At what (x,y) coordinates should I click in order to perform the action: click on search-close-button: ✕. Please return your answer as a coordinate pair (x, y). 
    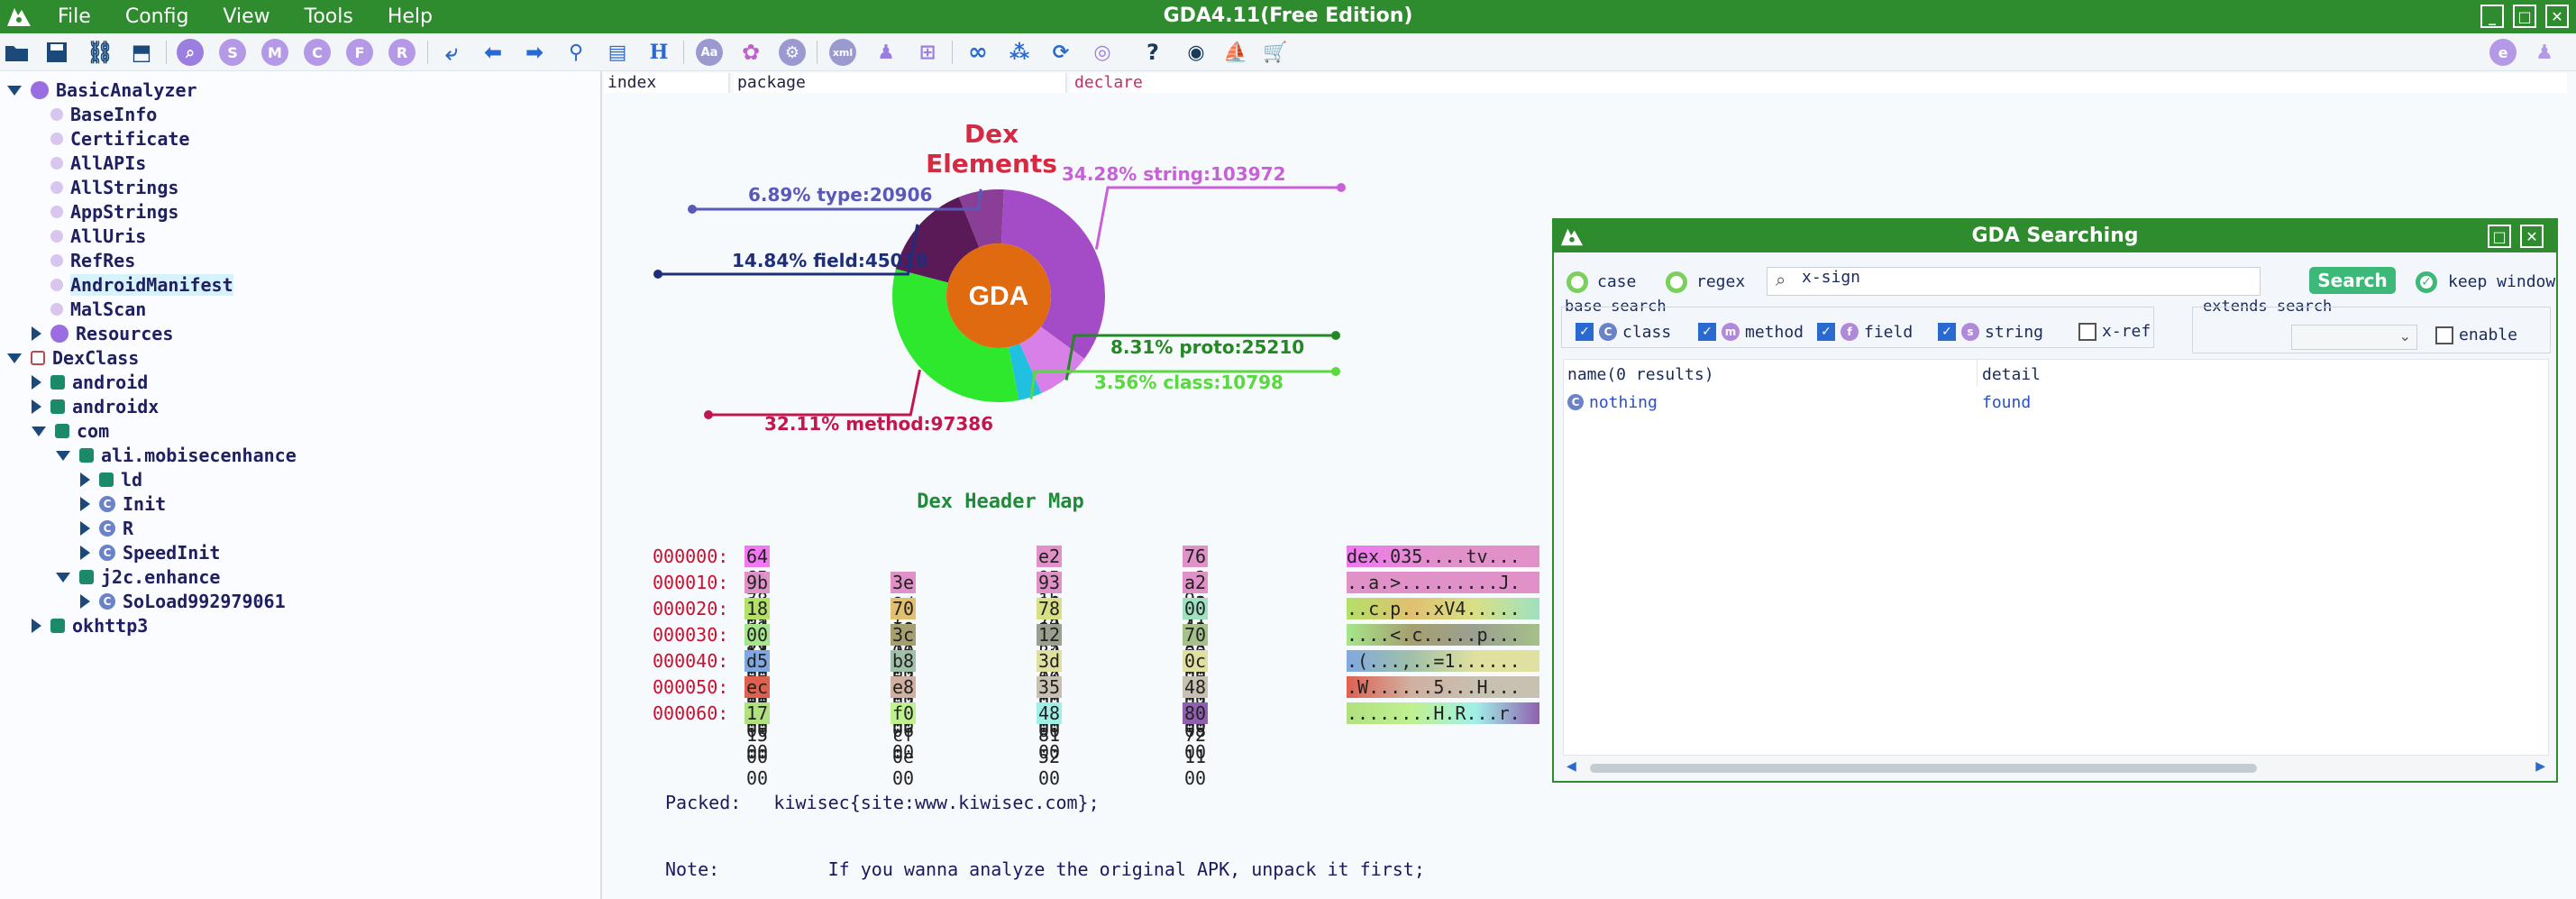
    Looking at the image, I should click on (2532, 236).